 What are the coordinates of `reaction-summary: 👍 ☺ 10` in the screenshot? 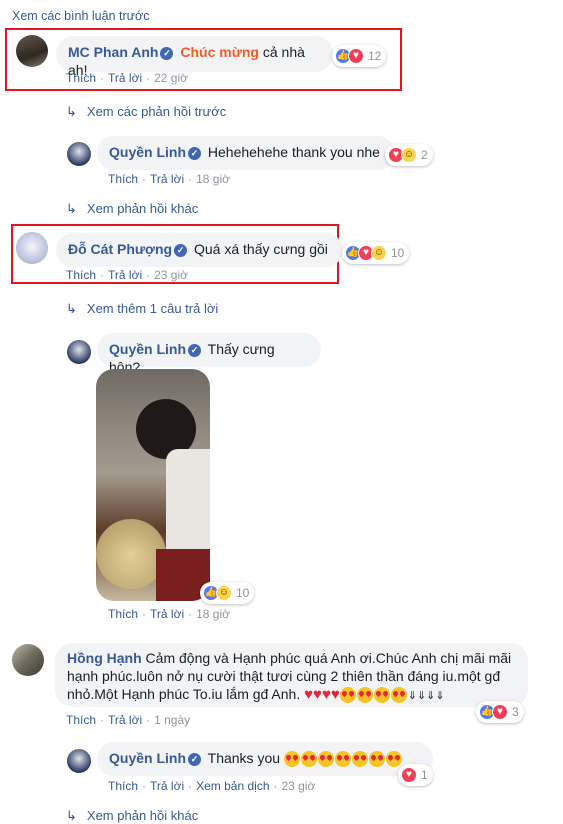 It's located at (227, 593).